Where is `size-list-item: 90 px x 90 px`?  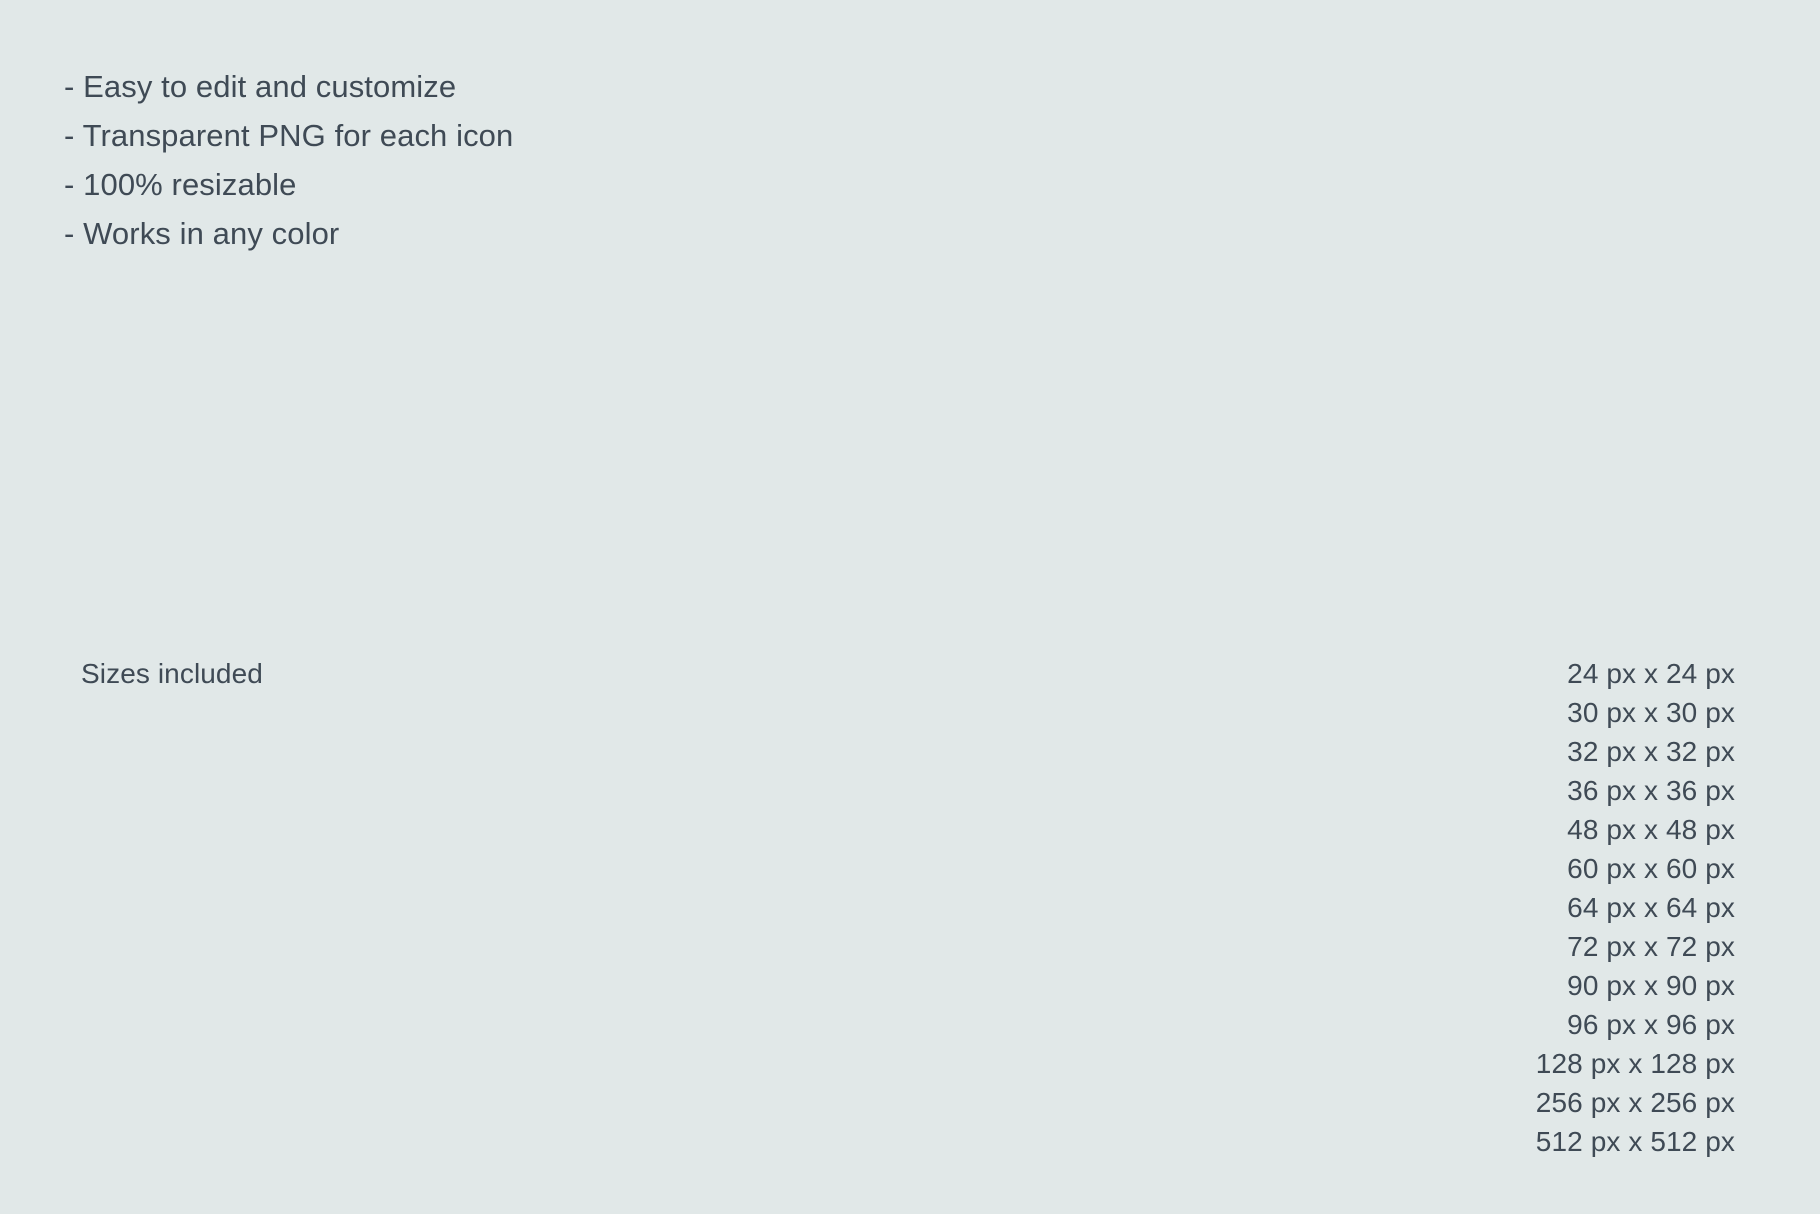
size-list-item: 90 px x 90 px is located at coordinates (1651, 985).